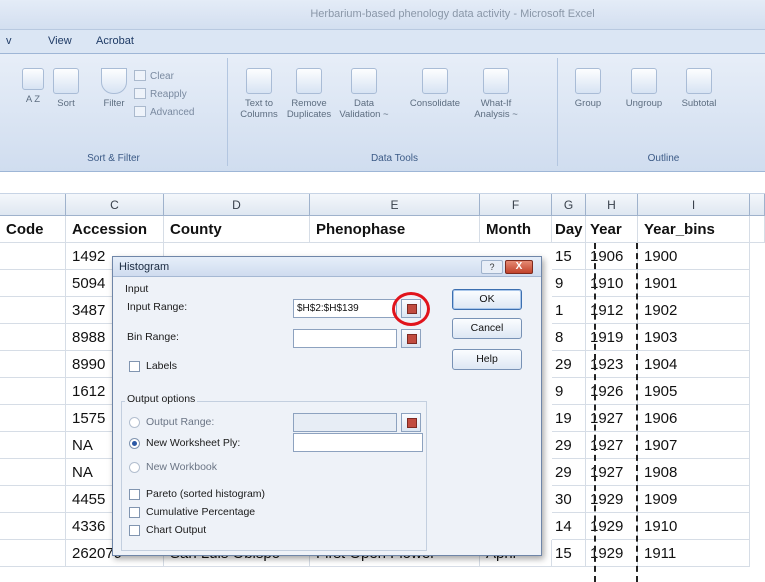 Image resolution: width=765 pixels, height=582 pixels. What do you see at coordinates (33, 229) in the screenshot?
I see `header-code: Code` at bounding box center [33, 229].